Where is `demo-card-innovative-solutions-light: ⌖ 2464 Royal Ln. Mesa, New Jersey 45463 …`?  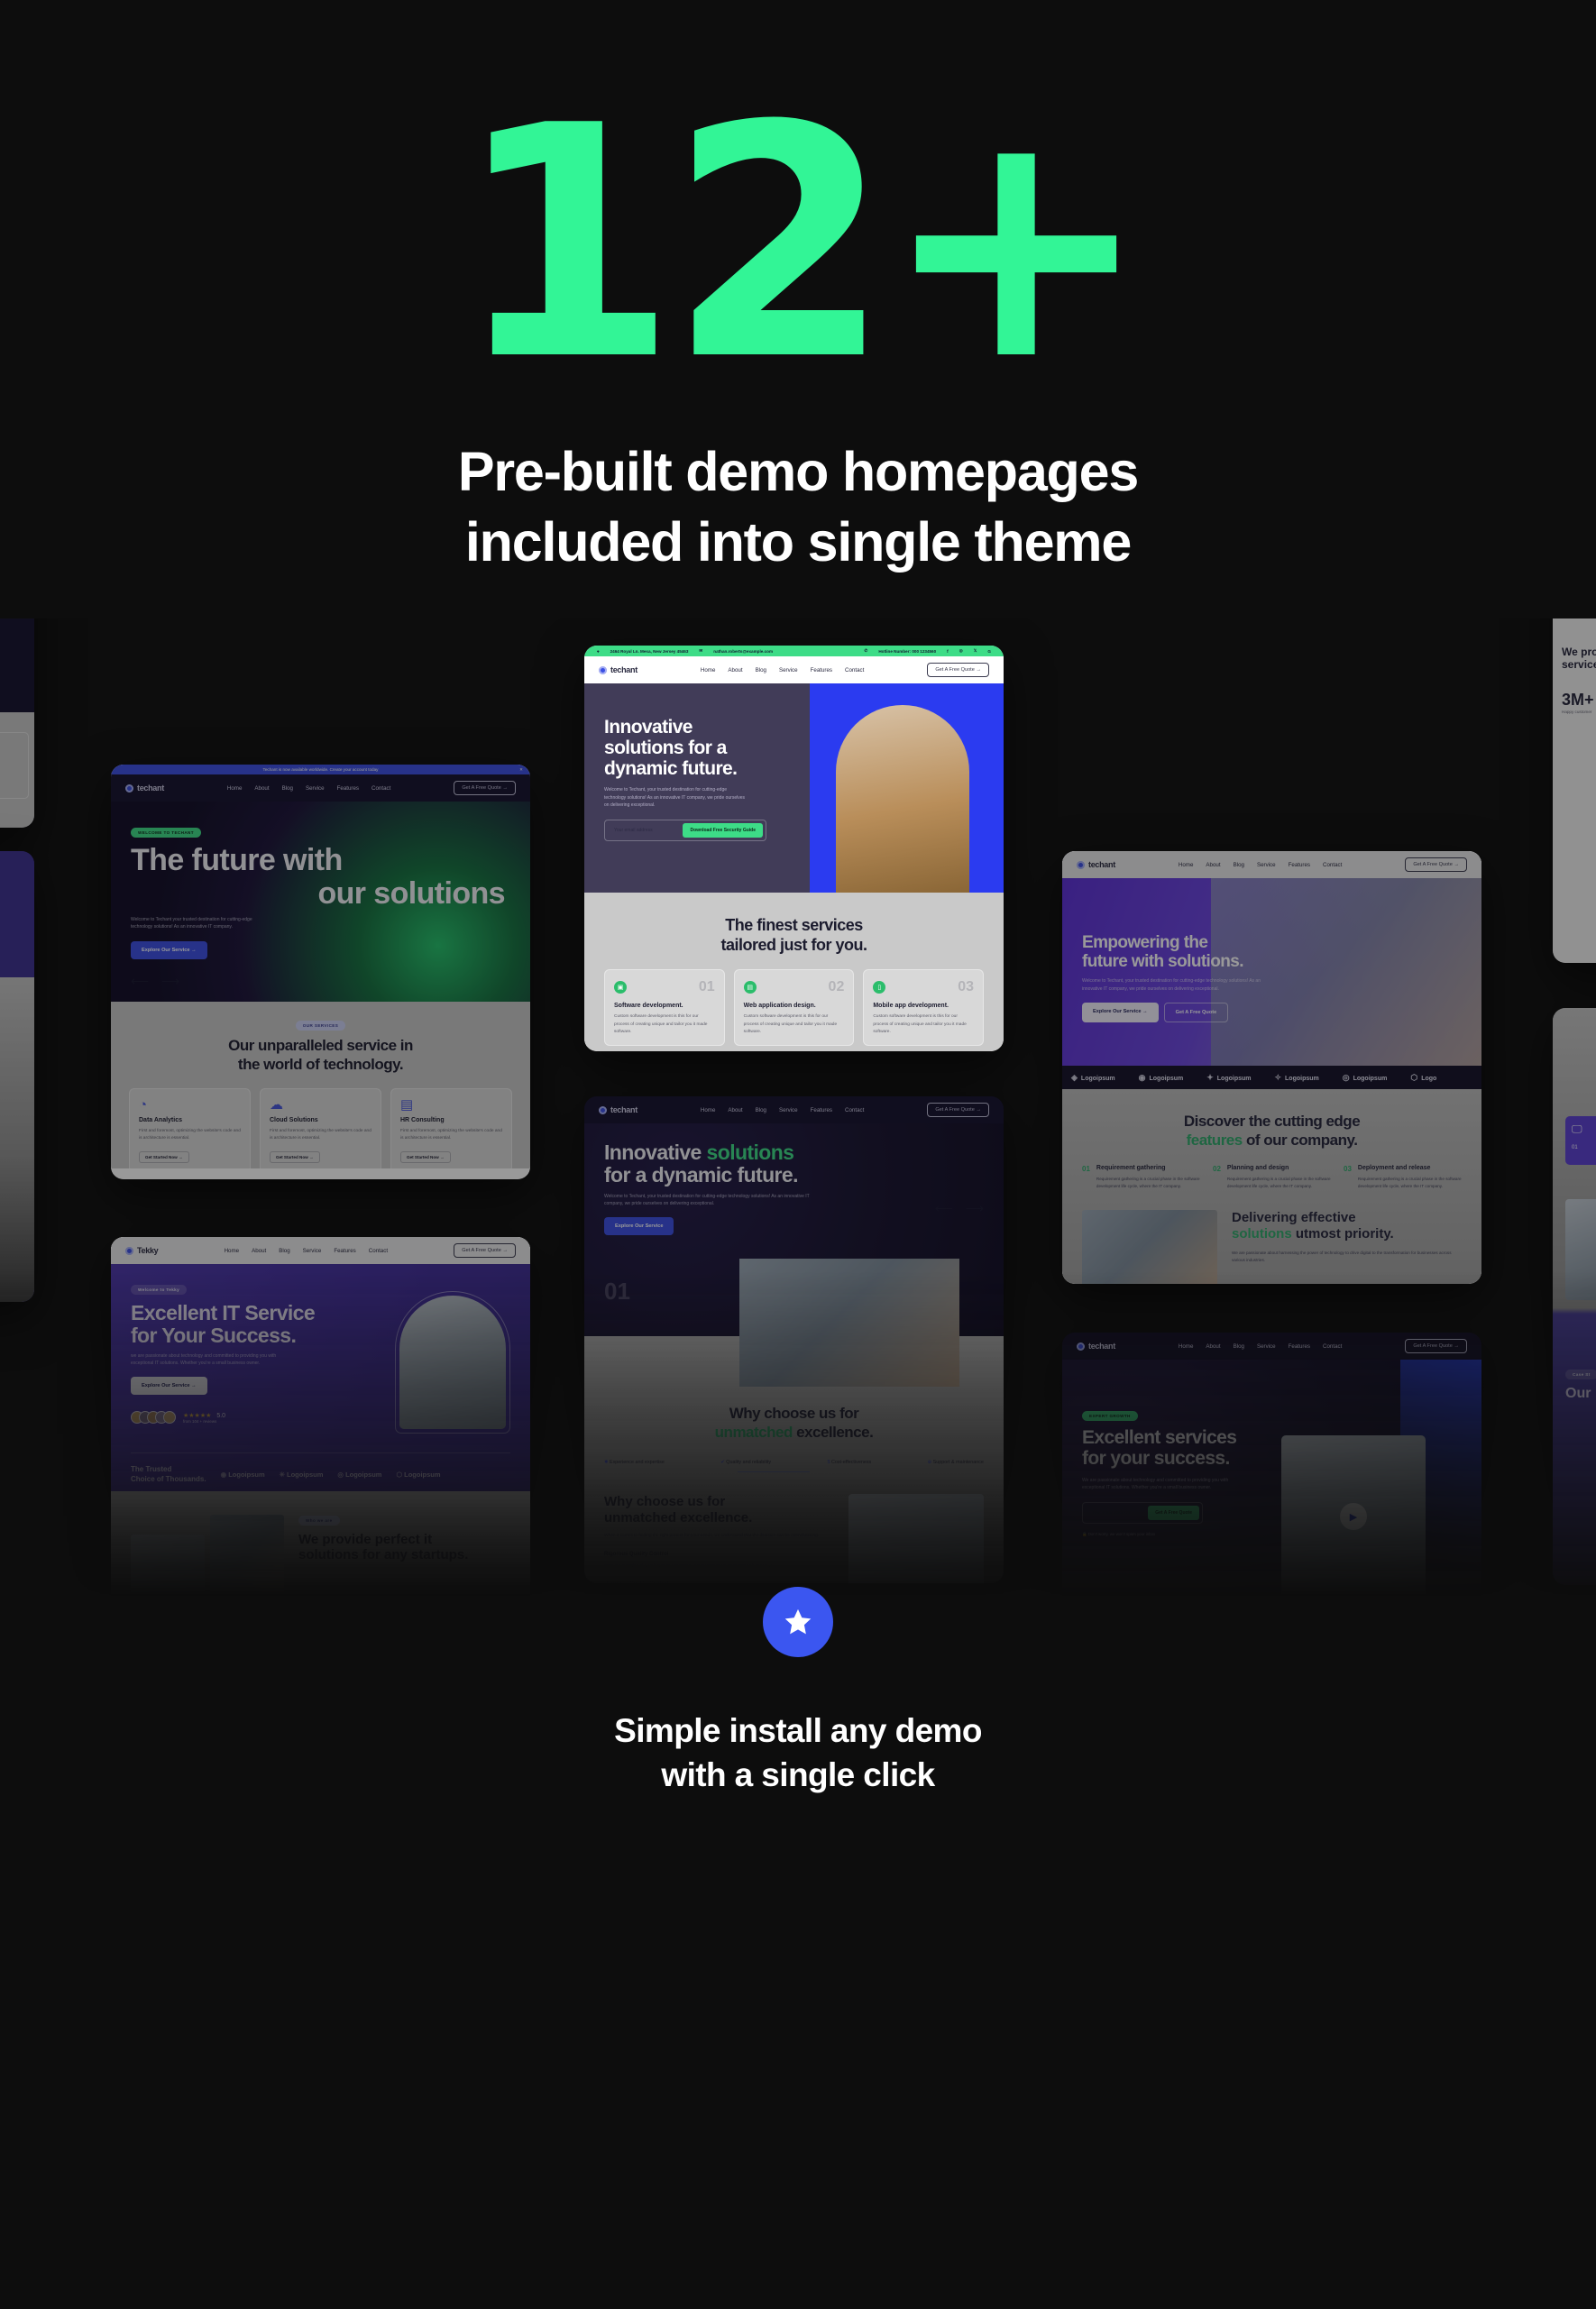 demo-card-innovative-solutions-light: ⌖ 2464 Royal Ln. Mesa, New Jersey 45463 … is located at coordinates (794, 849).